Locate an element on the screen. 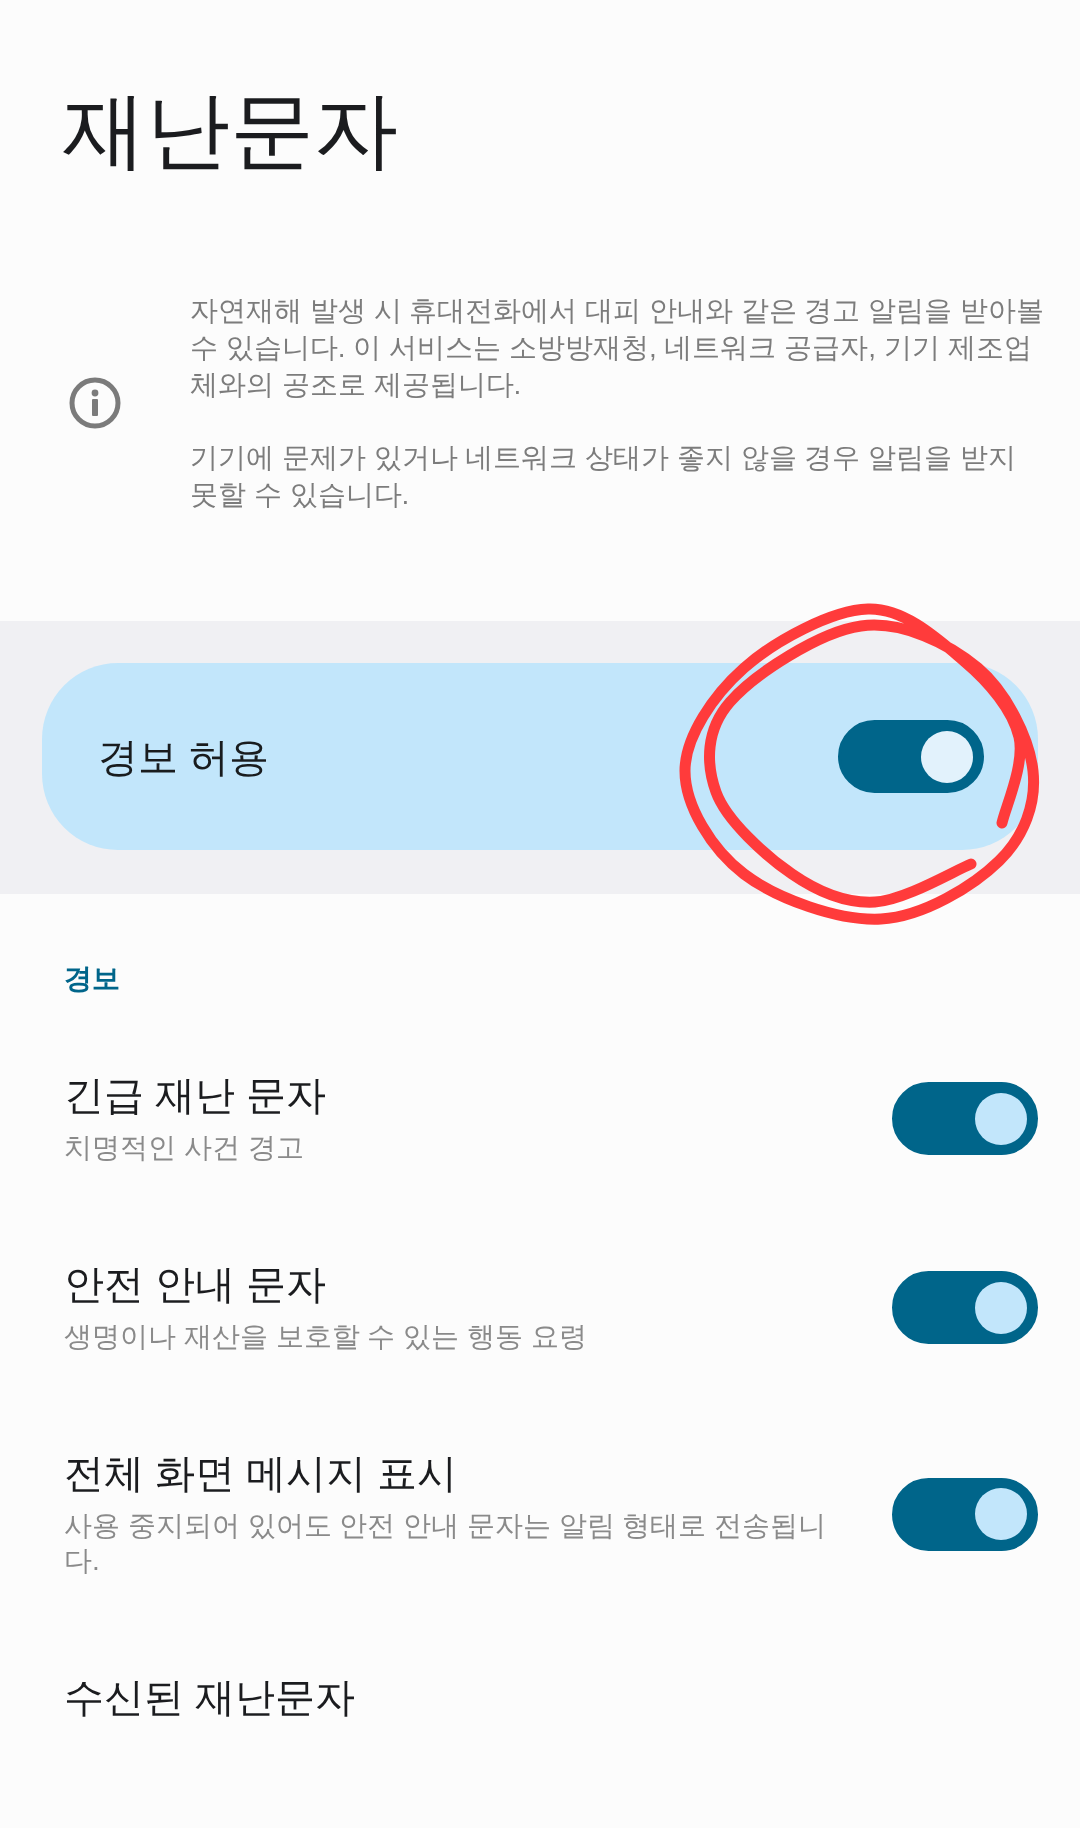 This screenshot has width=1080, height=1828. setting-title: 긴급 재난 문자 is located at coordinates (196, 1095).